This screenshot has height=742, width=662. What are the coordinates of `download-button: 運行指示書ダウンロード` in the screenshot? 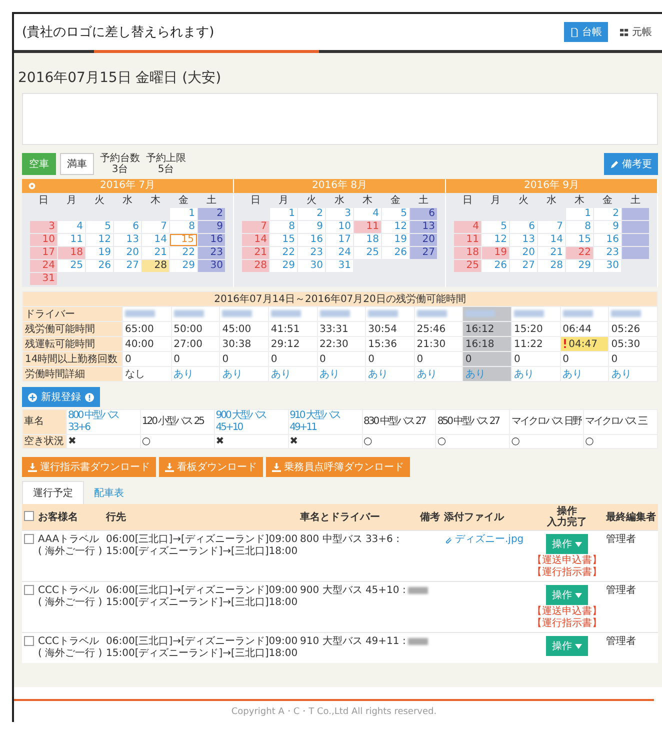 It's located at (89, 467).